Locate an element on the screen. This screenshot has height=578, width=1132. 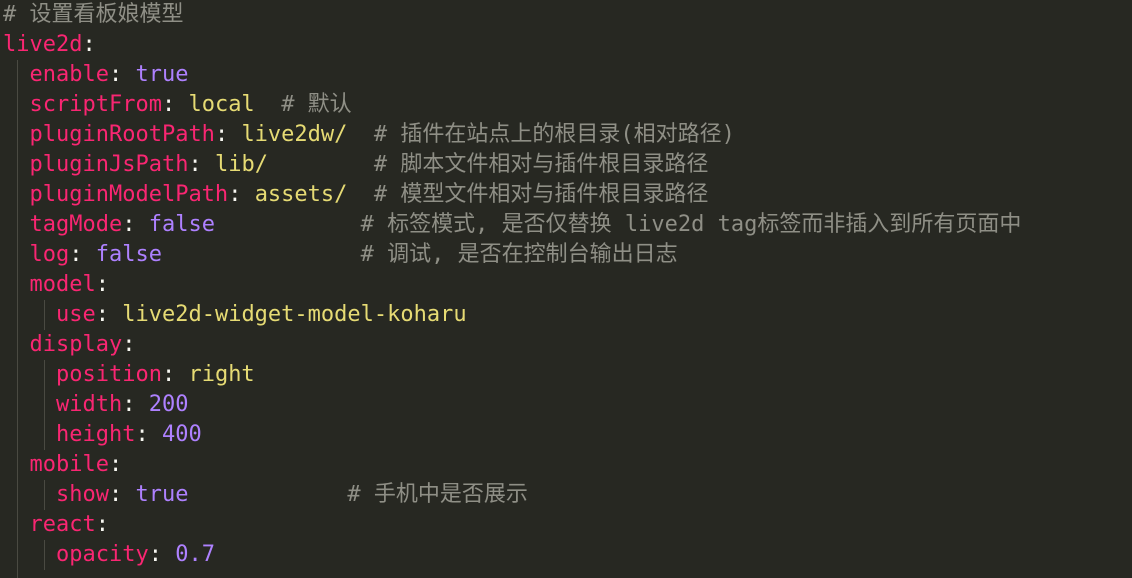
yaml-key: enable is located at coordinates (69, 74).